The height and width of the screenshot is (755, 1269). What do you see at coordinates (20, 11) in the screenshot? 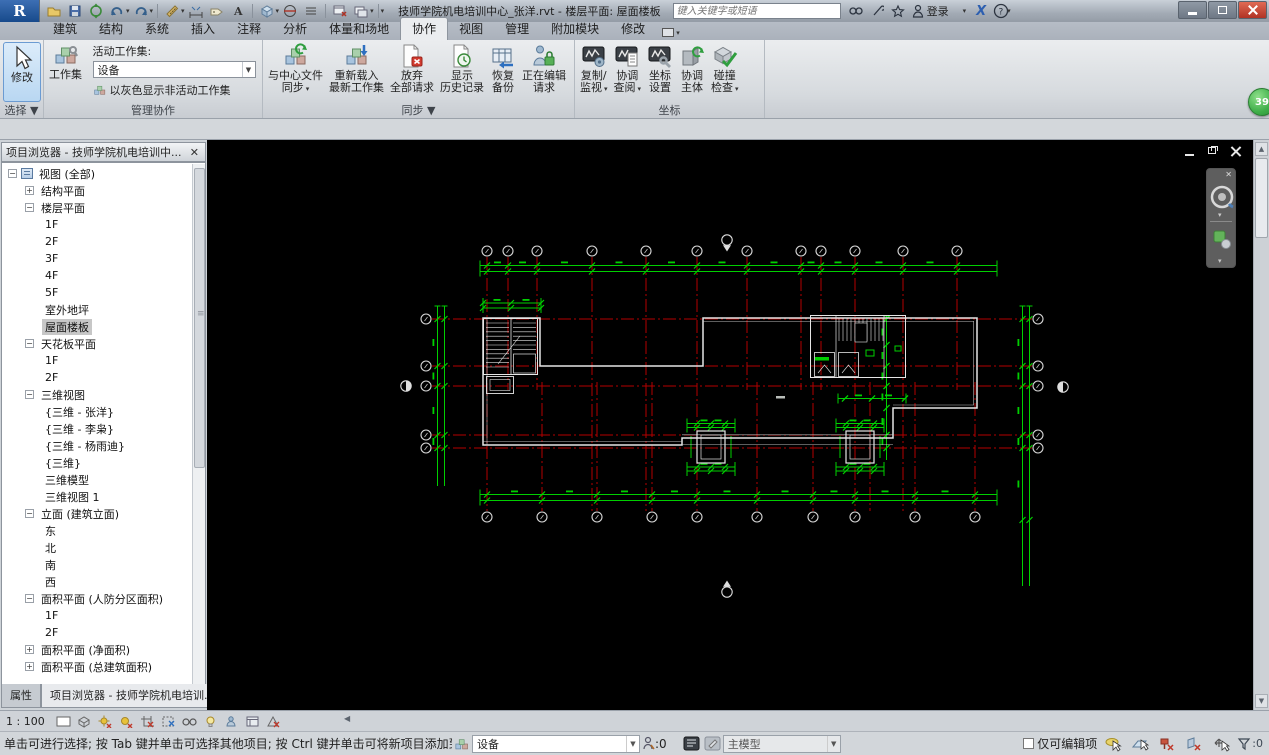
I see `application-menu-button: R` at bounding box center [20, 11].